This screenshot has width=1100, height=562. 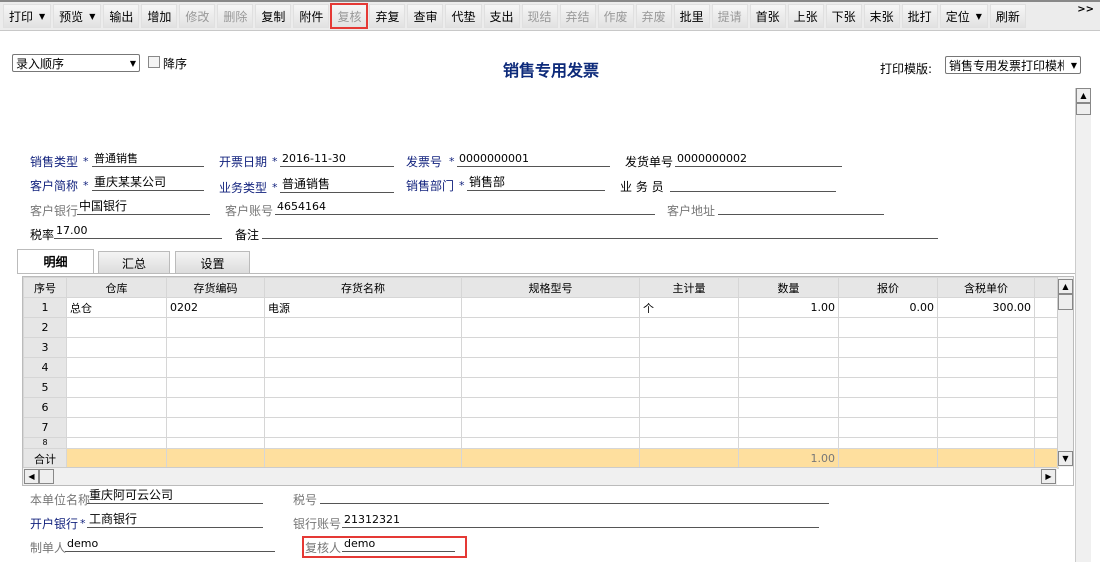 What do you see at coordinates (42, 16) in the screenshot?
I see `chevron-down-icon: ▼` at bounding box center [42, 16].